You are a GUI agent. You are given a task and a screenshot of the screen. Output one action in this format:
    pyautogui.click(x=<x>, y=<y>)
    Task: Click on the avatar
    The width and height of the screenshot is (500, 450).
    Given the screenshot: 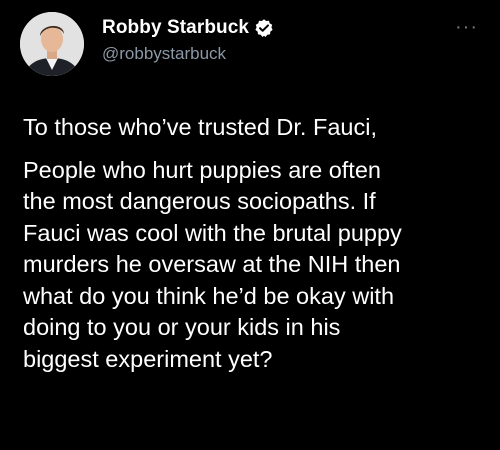 What is the action you would take?
    pyautogui.click(x=52, y=44)
    